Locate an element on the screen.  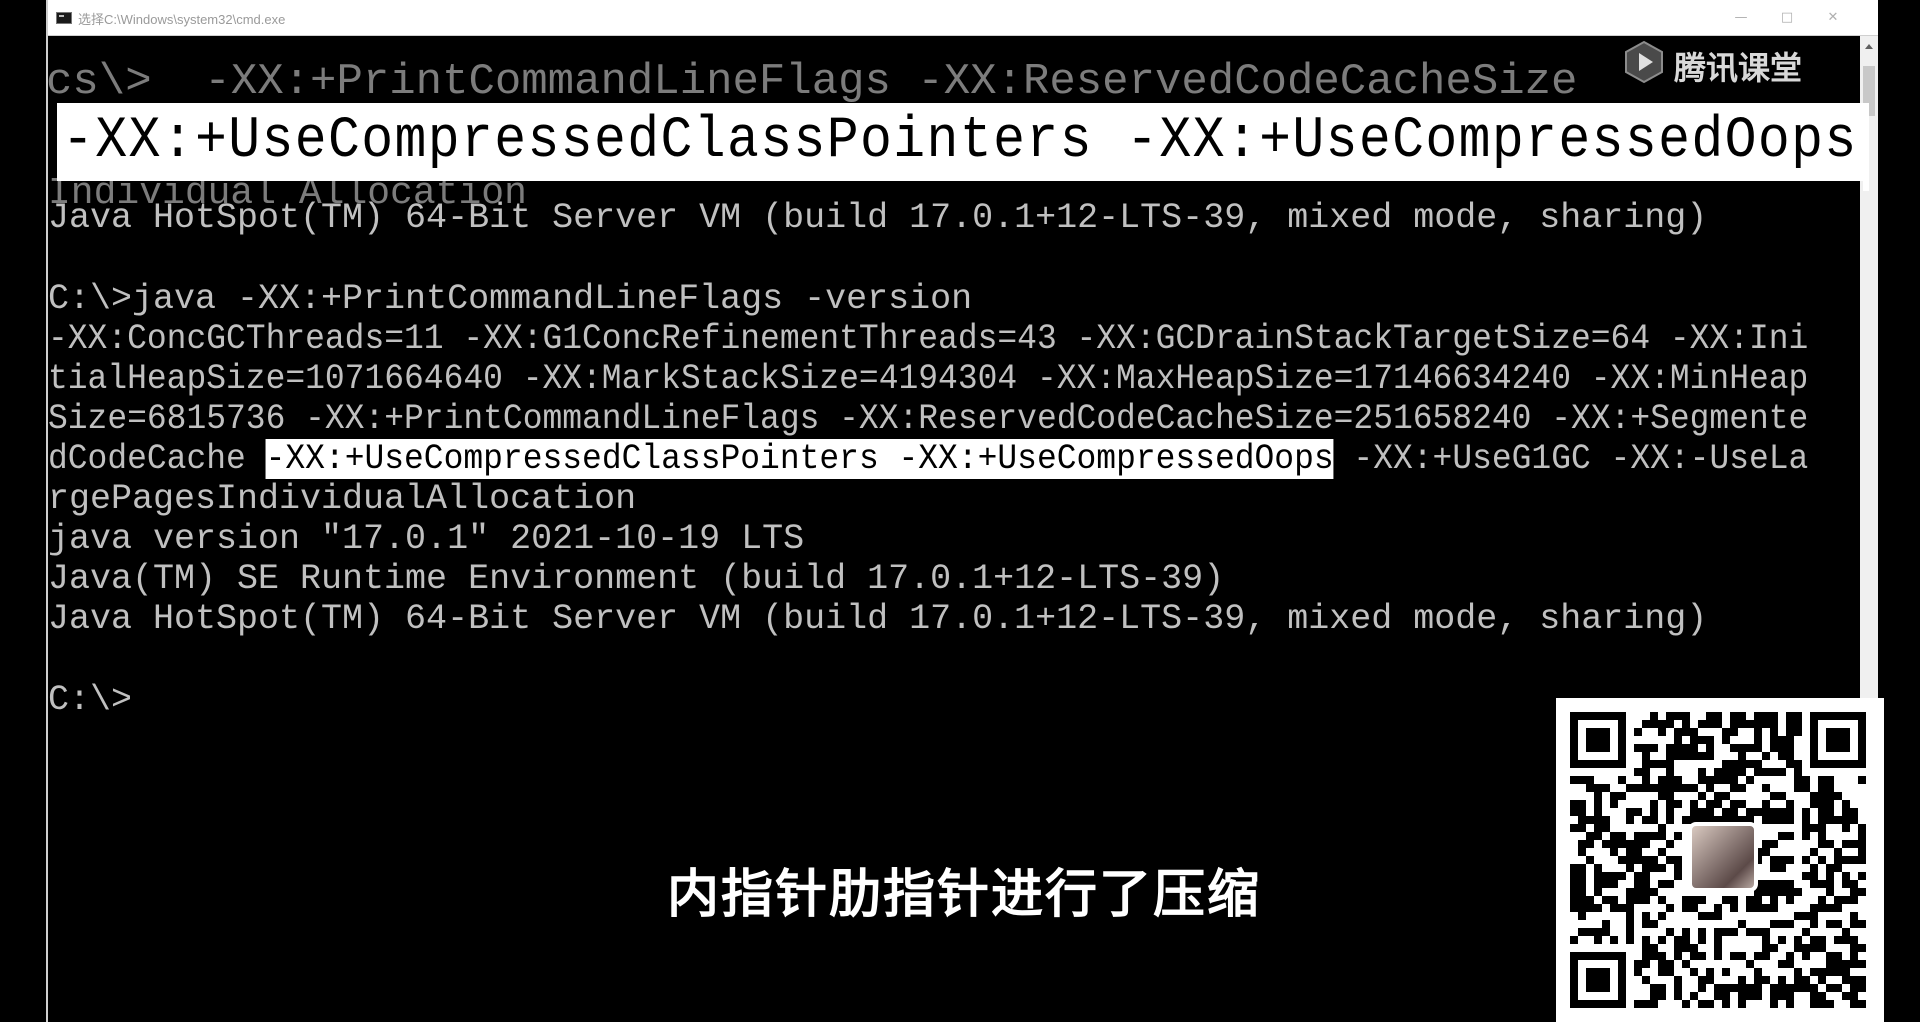
window-title: 选择C:\Windows\system32\cmd.exe is located at coordinates (182, 19).